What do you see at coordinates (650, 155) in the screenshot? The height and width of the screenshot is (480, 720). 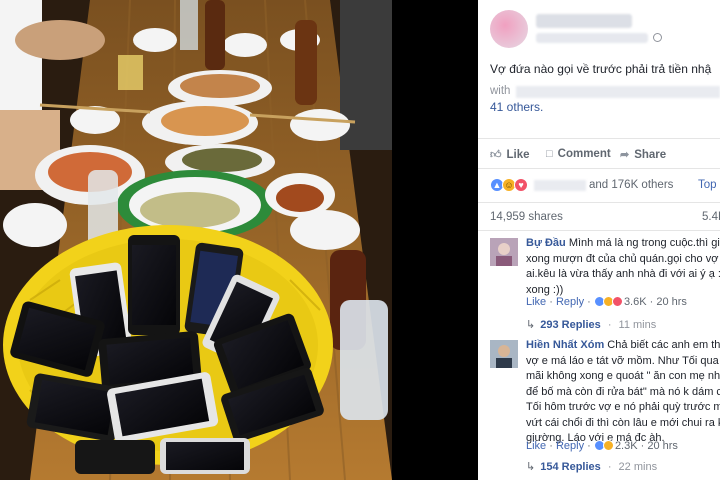 I see `share-label: Share` at bounding box center [650, 155].